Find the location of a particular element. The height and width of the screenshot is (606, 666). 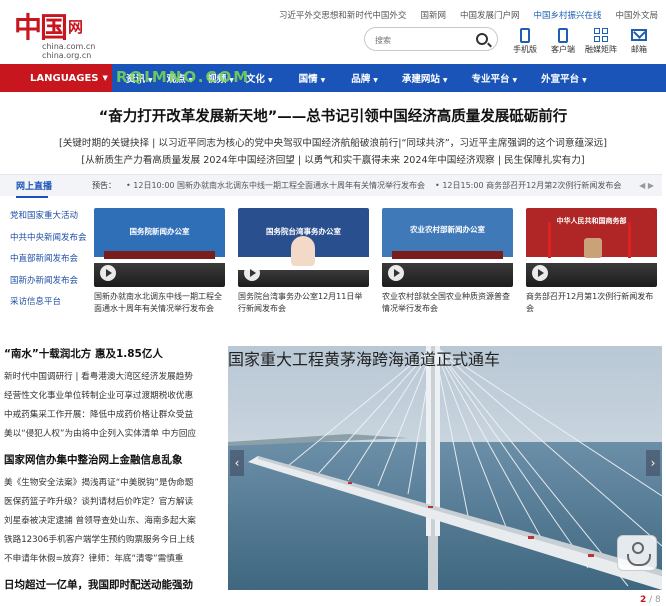

press-release-card: 中华人民共和国商务部 商务部召开12月第1次例行新闻发布会 is located at coordinates (591, 261).